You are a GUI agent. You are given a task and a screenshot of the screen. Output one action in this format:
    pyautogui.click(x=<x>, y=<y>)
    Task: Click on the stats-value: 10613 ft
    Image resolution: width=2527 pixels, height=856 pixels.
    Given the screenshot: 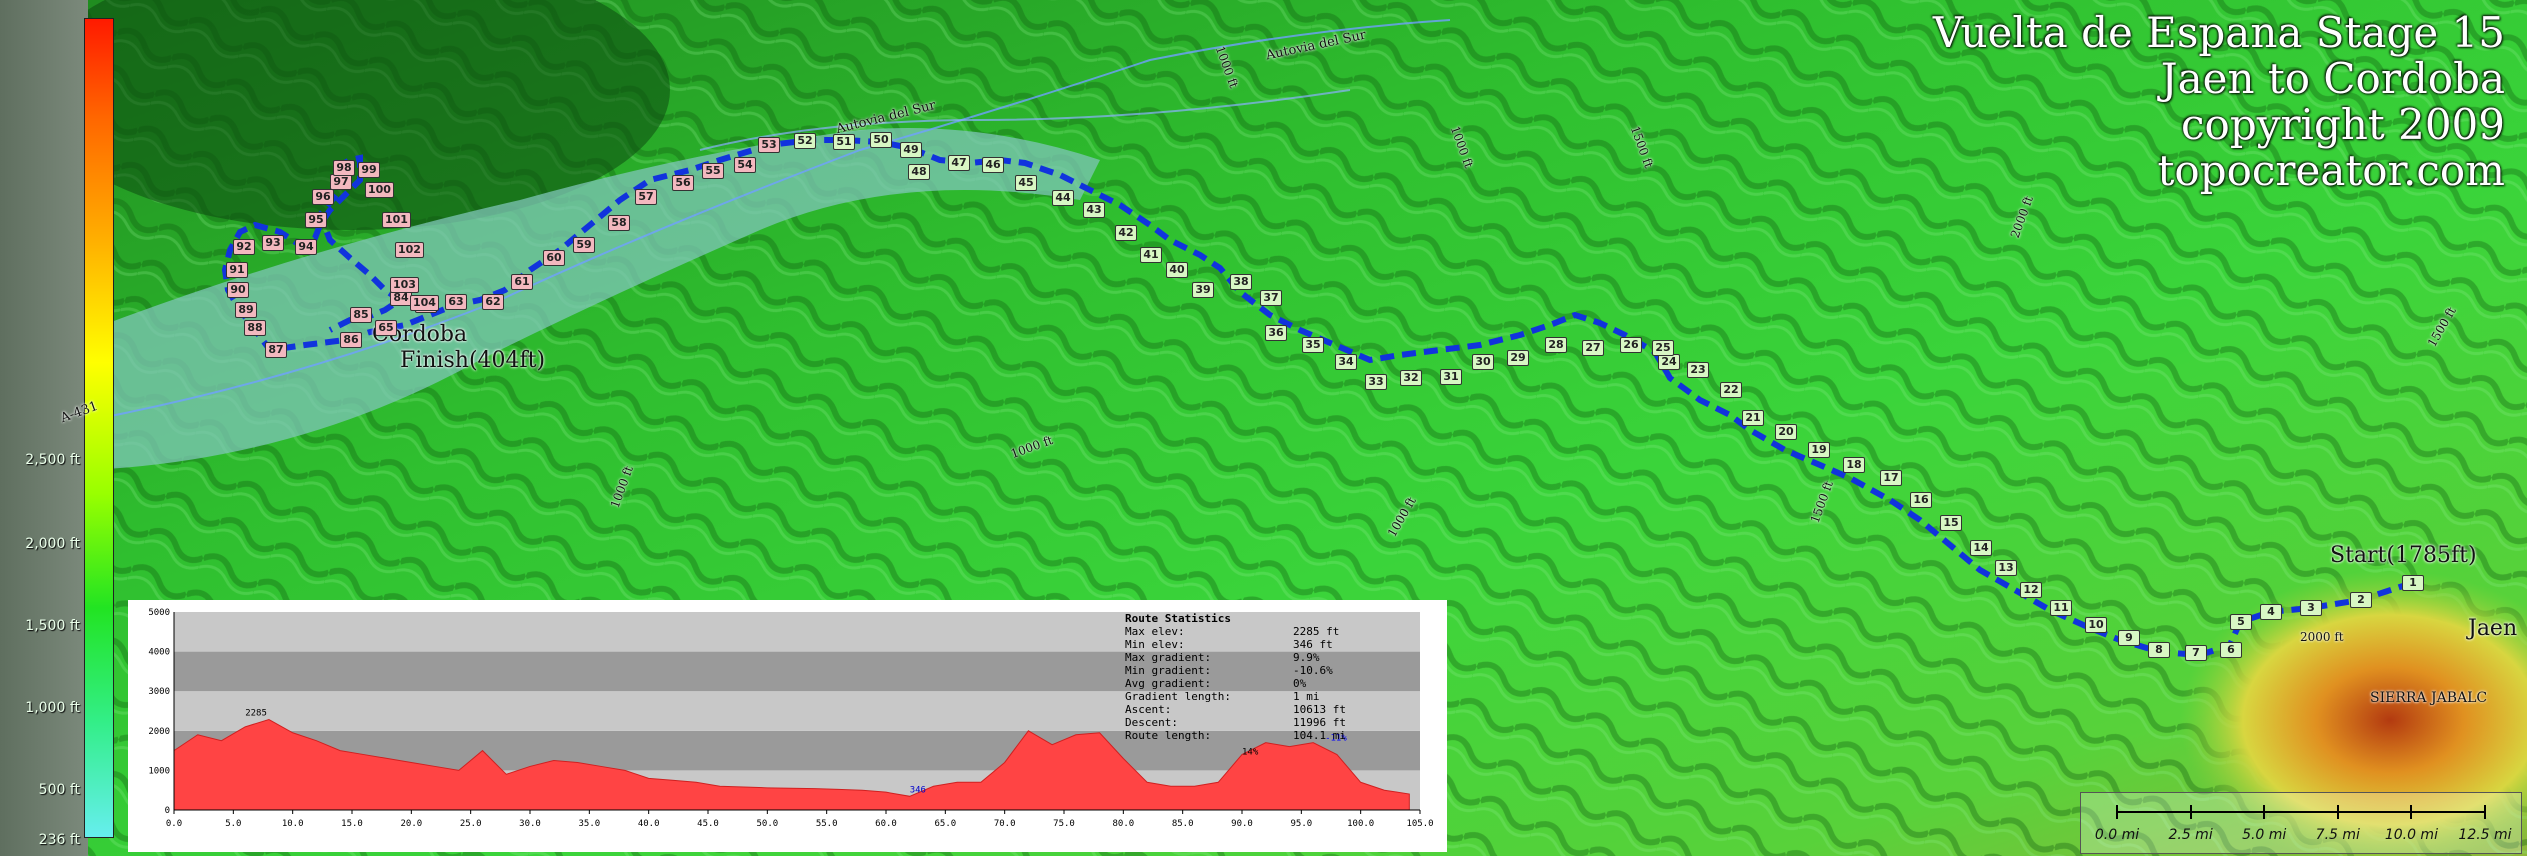 What is the action you would take?
    pyautogui.click(x=1319, y=709)
    